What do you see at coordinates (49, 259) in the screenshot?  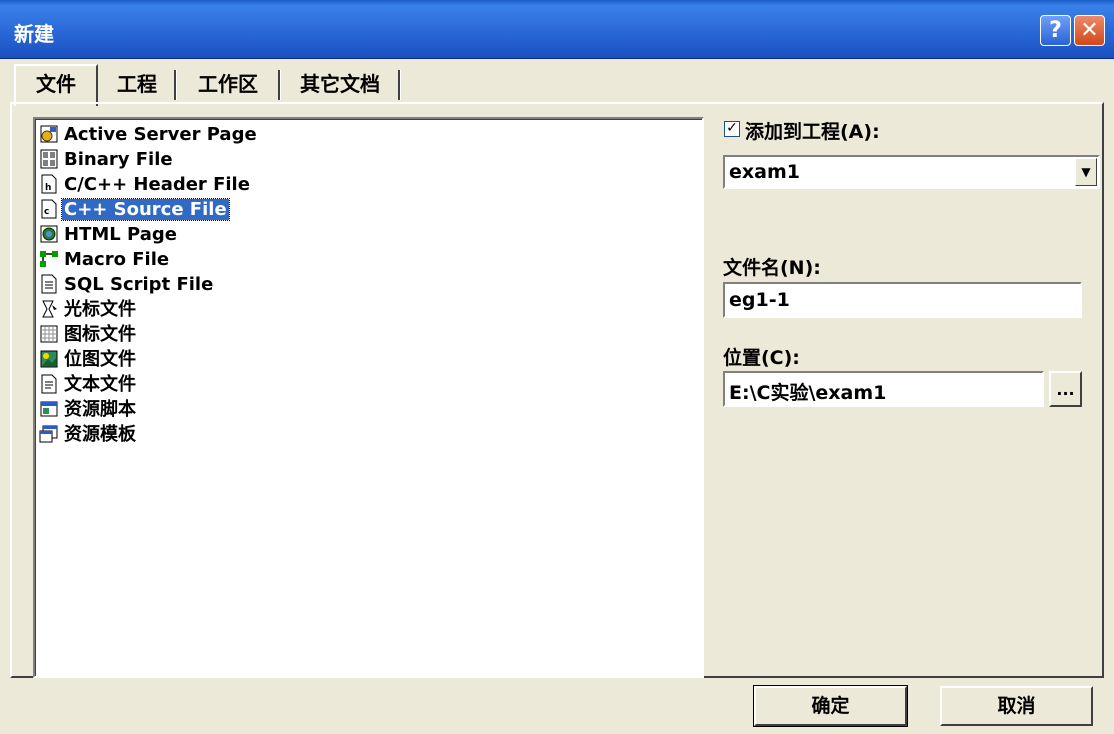 I see `macro-file-icon` at bounding box center [49, 259].